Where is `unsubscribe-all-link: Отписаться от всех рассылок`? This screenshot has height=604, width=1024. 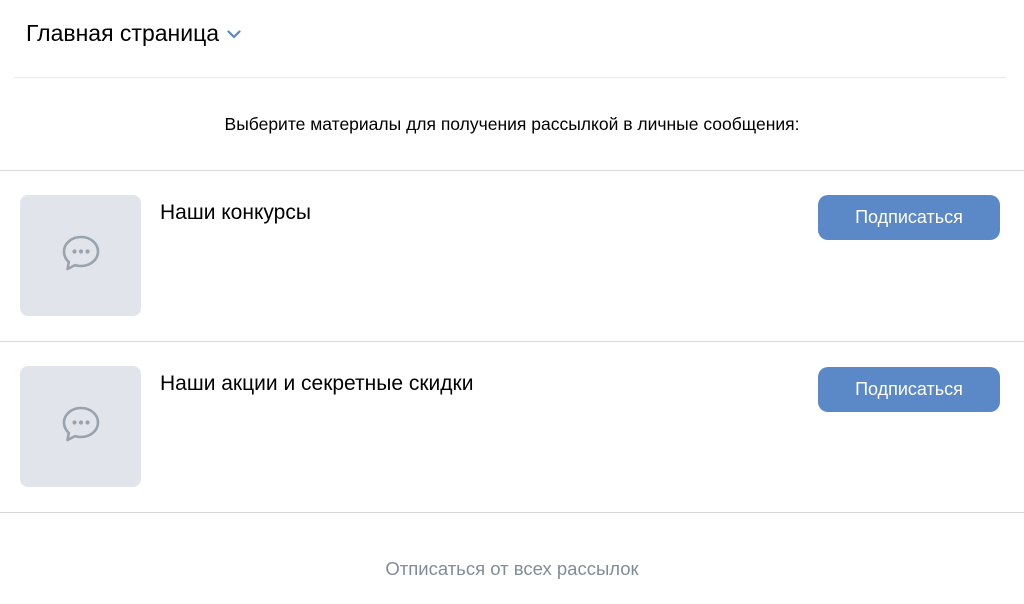 unsubscribe-all-link: Отписаться от всех рассылок is located at coordinates (512, 569).